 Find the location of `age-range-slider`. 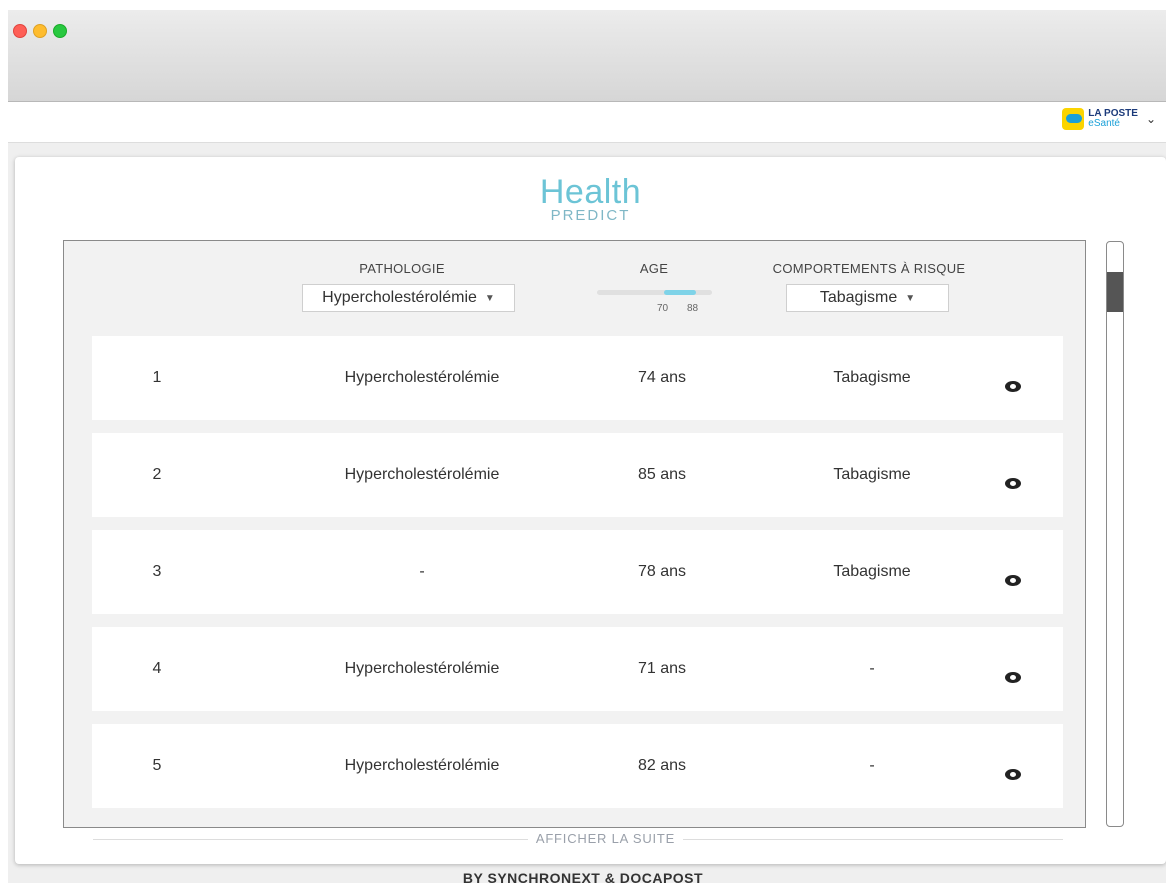

age-range-slider is located at coordinates (654, 292).